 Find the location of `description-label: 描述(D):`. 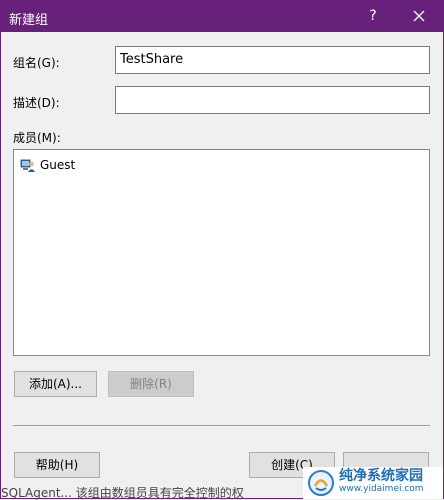

description-label: 描述(D): is located at coordinates (36, 103).